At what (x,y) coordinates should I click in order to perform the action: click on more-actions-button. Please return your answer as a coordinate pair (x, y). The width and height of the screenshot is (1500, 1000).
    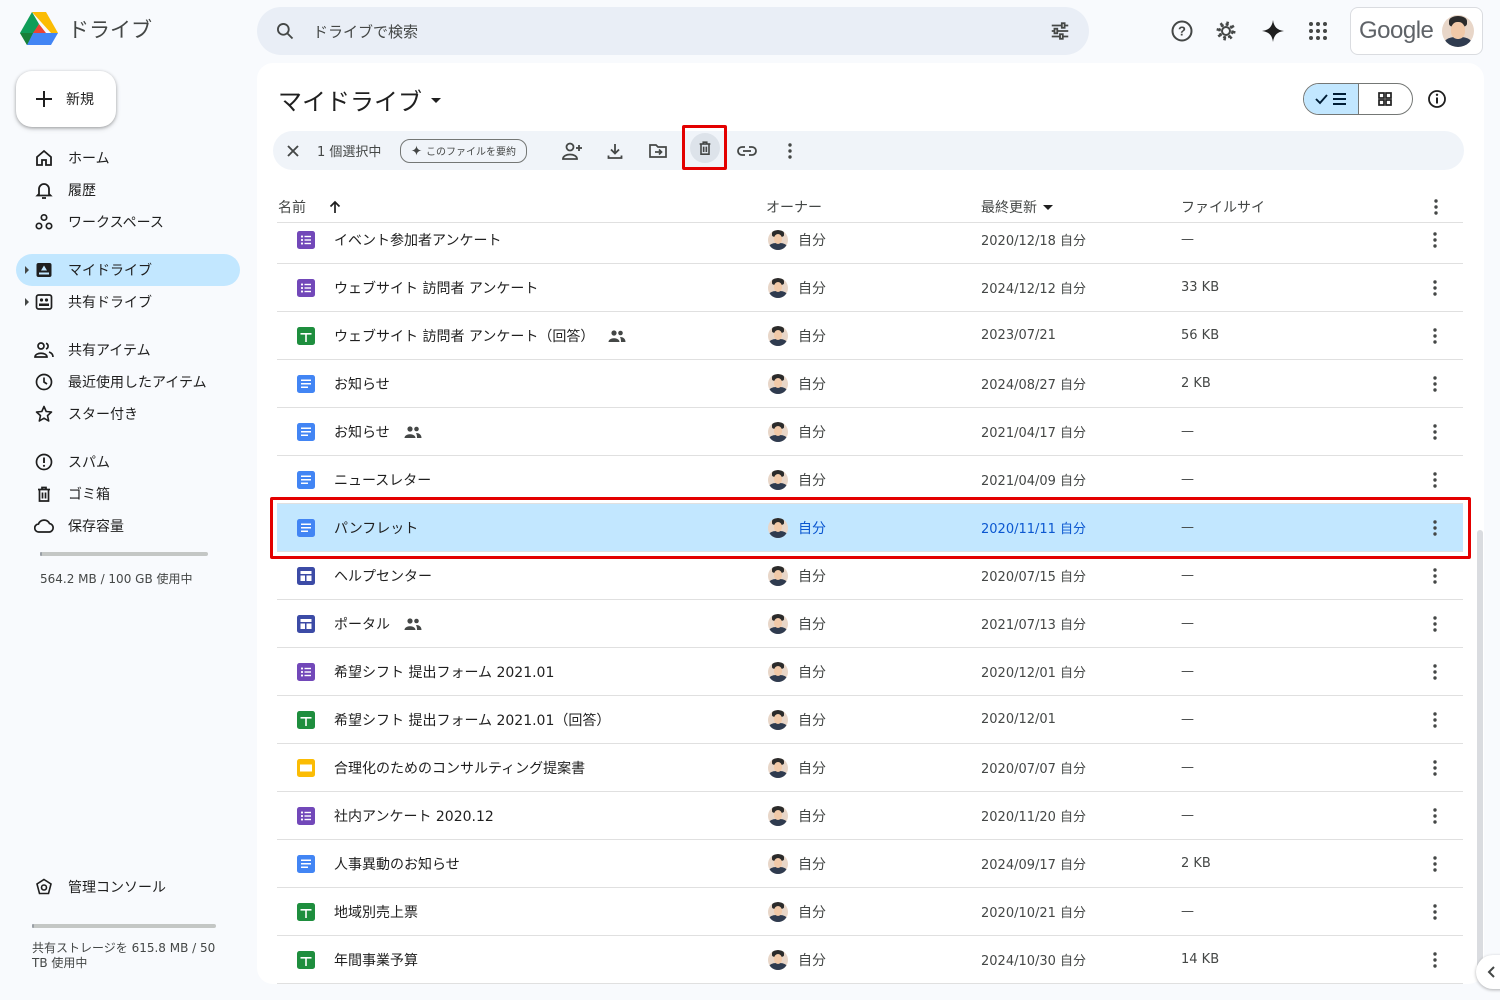
    Looking at the image, I should click on (790, 150).